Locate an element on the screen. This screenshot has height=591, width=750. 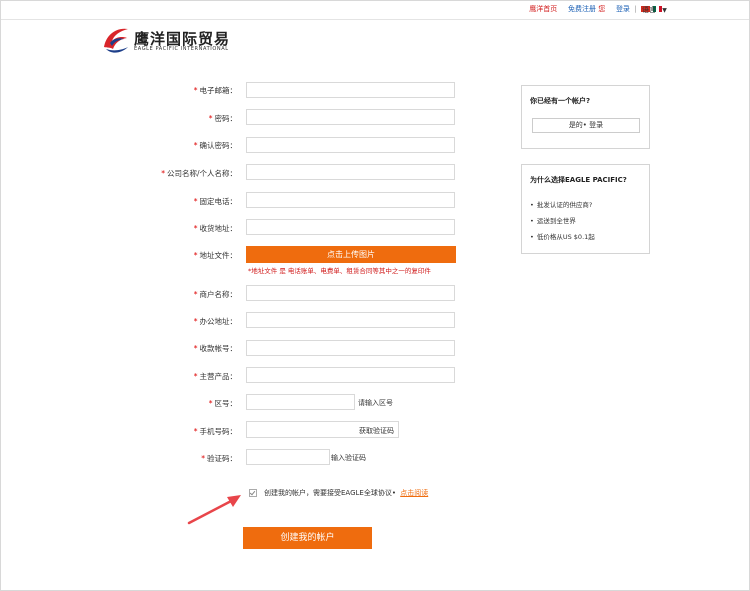
code-label: * 验证码： is located at coordinates (219, 458).